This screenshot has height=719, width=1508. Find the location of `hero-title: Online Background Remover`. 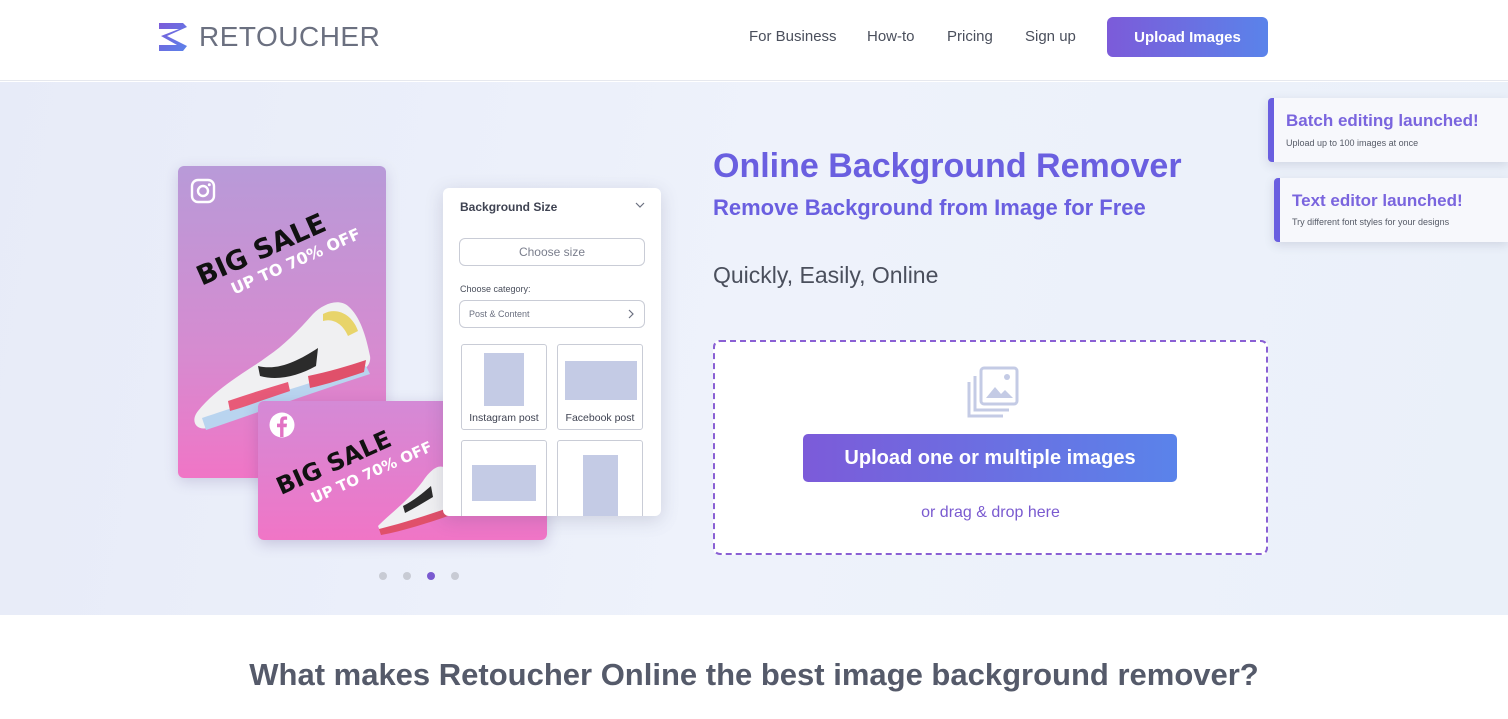

hero-title: Online Background Remover is located at coordinates (947, 166).